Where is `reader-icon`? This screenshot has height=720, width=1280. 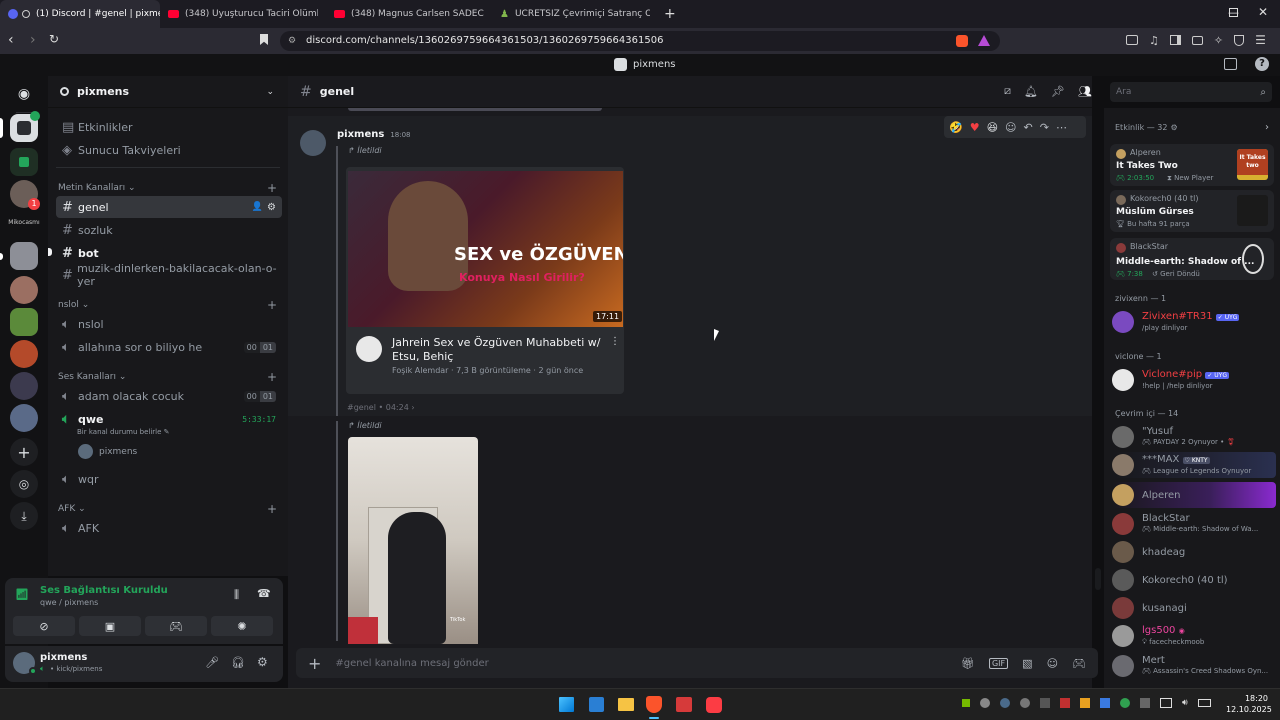 reader-icon is located at coordinates (1132, 40).